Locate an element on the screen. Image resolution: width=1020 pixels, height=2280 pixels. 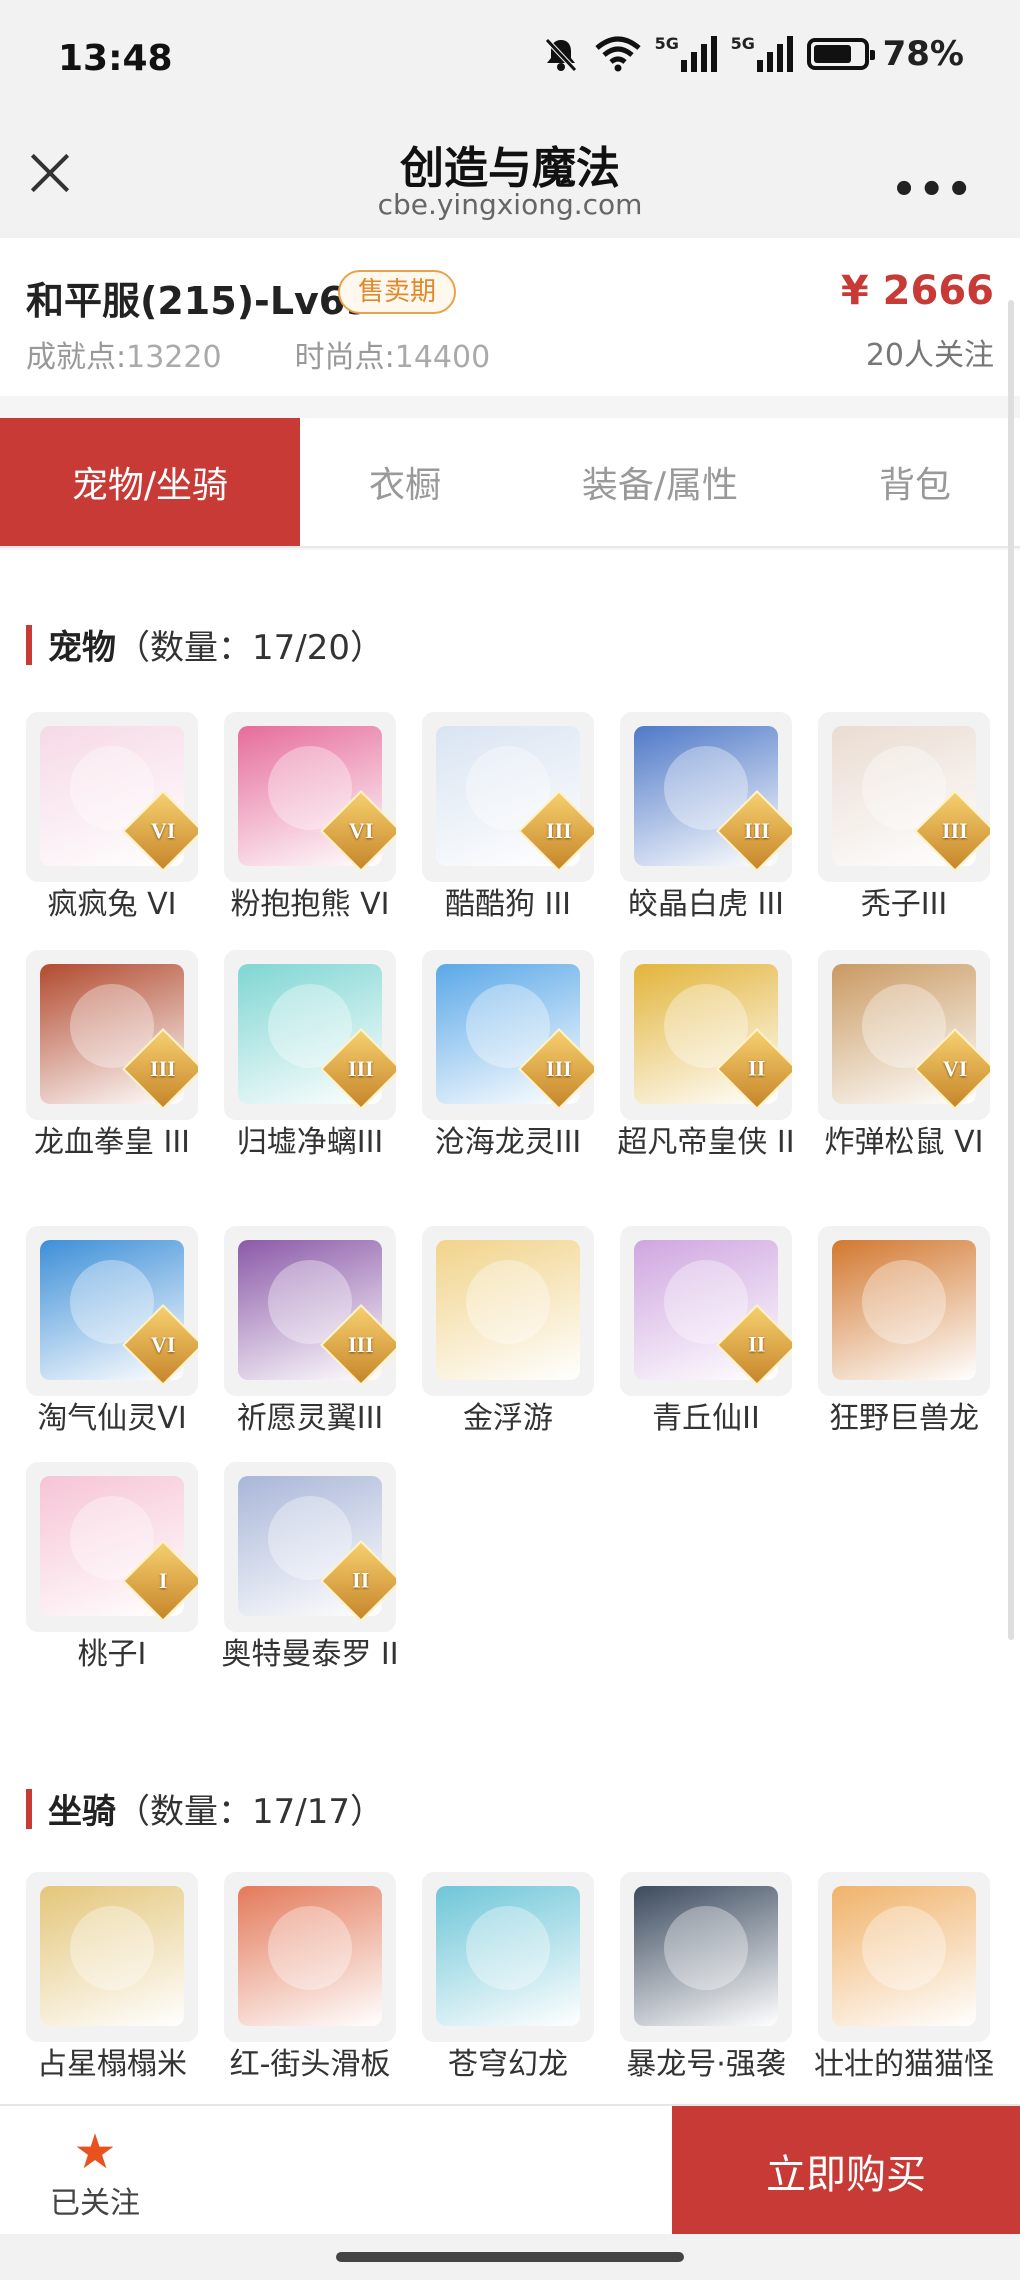
grid-item: VI 炸弹松鼠 VI is located at coordinates (904, 1057).